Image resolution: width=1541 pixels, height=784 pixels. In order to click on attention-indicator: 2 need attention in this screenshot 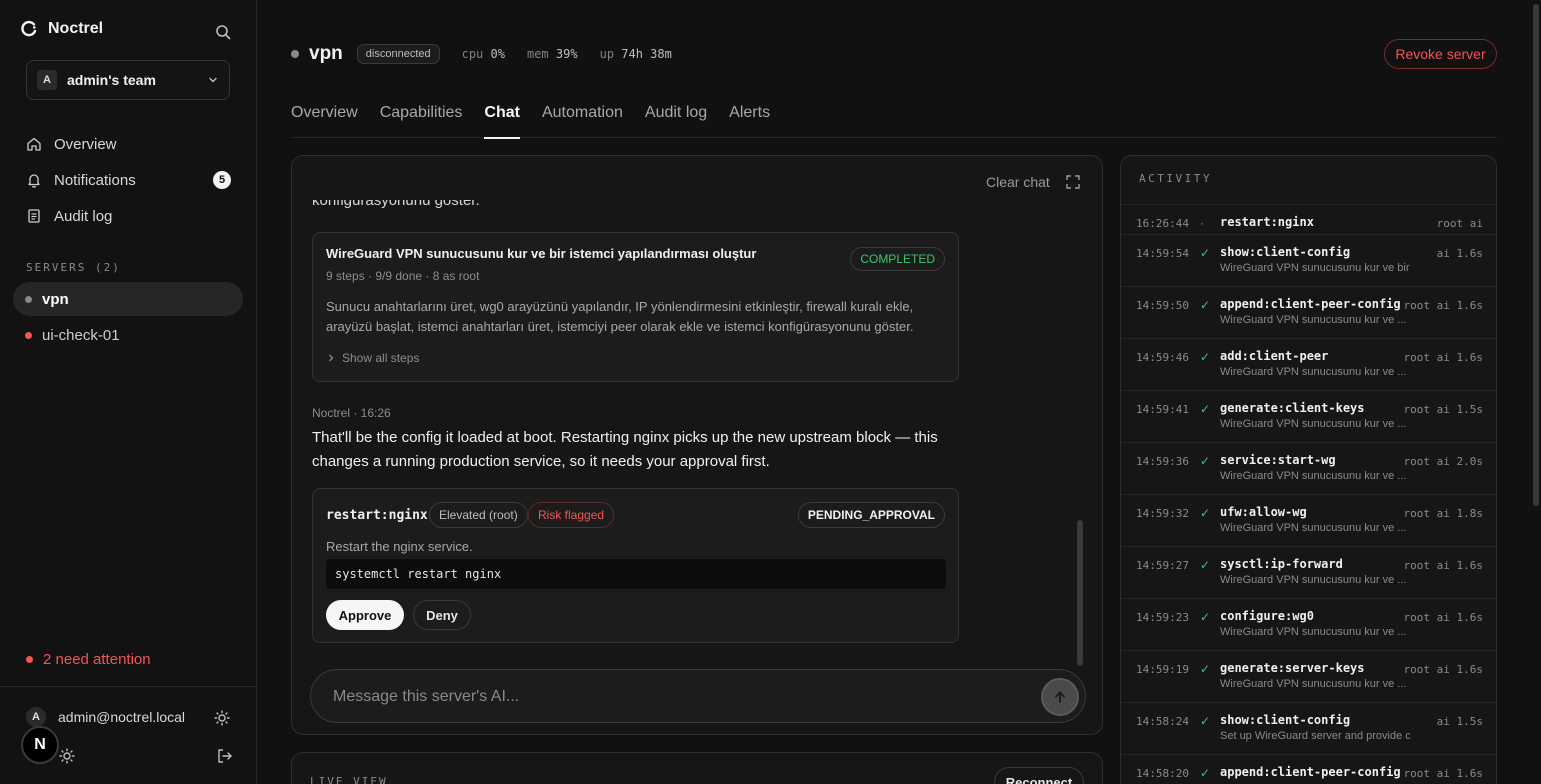, I will do `click(88, 659)`.